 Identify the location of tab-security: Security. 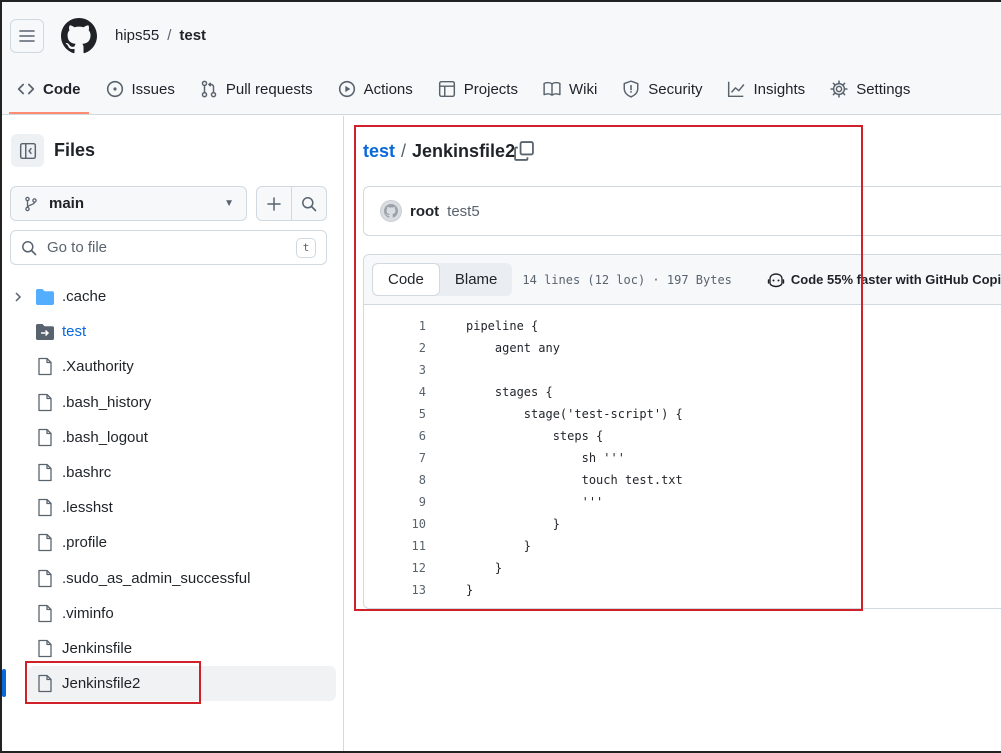
(662, 89).